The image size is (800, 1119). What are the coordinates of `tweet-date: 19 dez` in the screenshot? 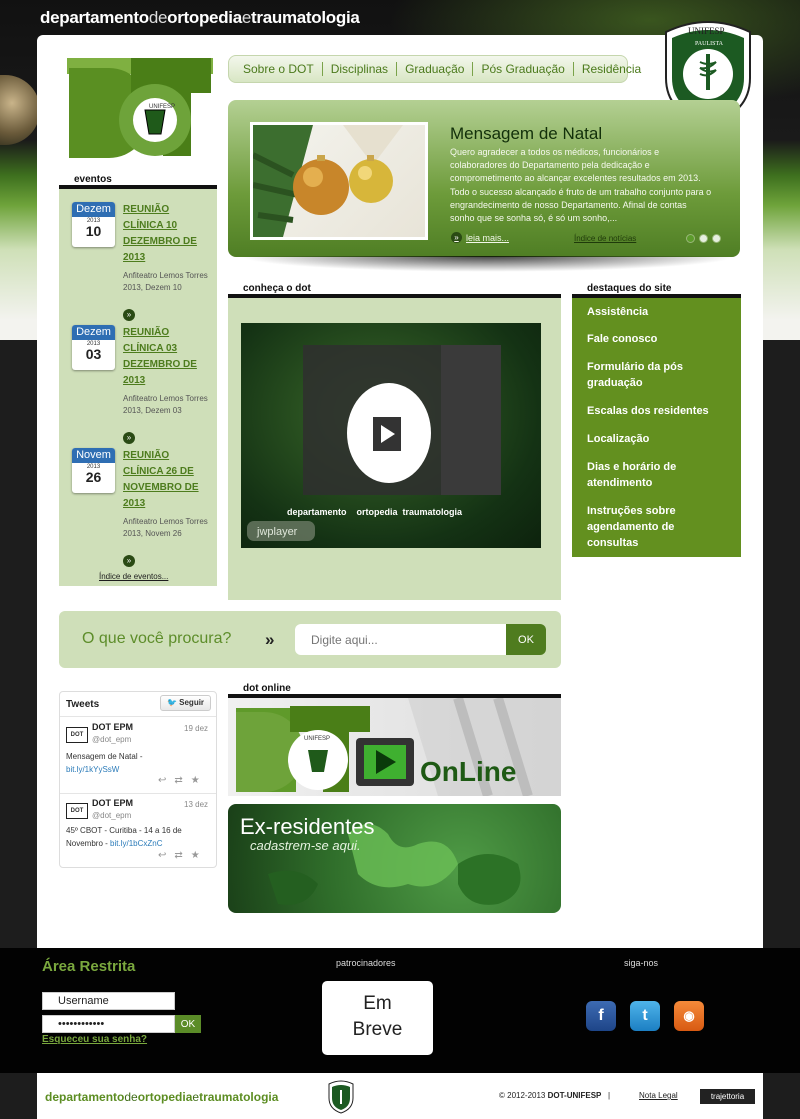 It's located at (196, 728).